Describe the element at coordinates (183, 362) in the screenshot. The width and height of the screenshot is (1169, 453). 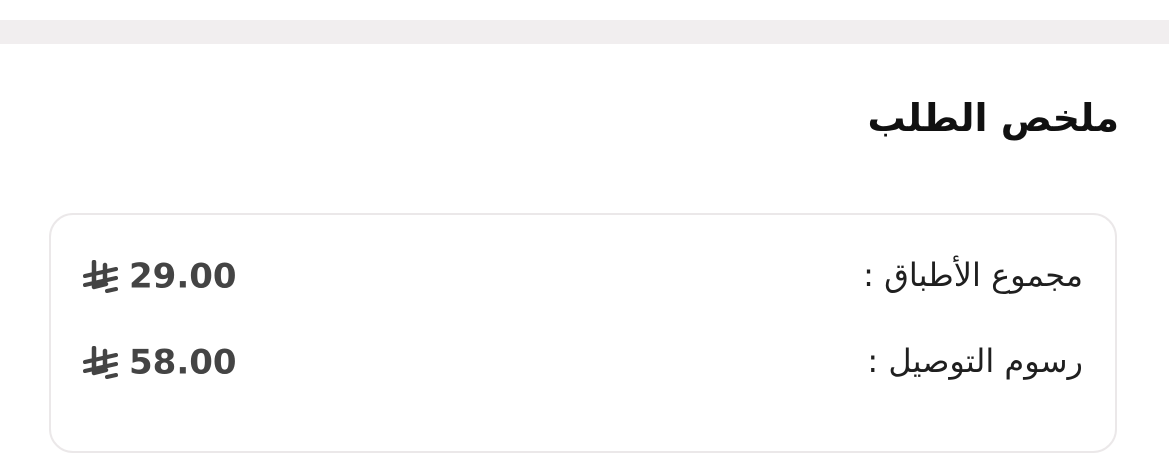
I see `delivery-fee-value: 58.00` at that location.